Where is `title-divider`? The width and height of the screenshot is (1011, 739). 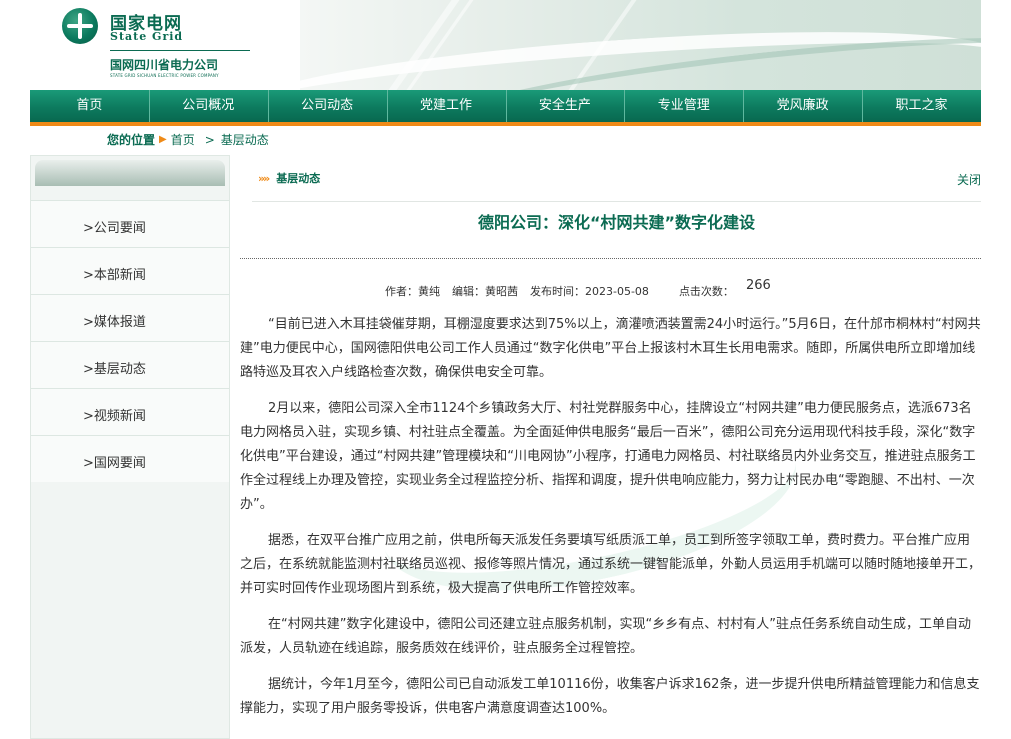 title-divider is located at coordinates (610, 258).